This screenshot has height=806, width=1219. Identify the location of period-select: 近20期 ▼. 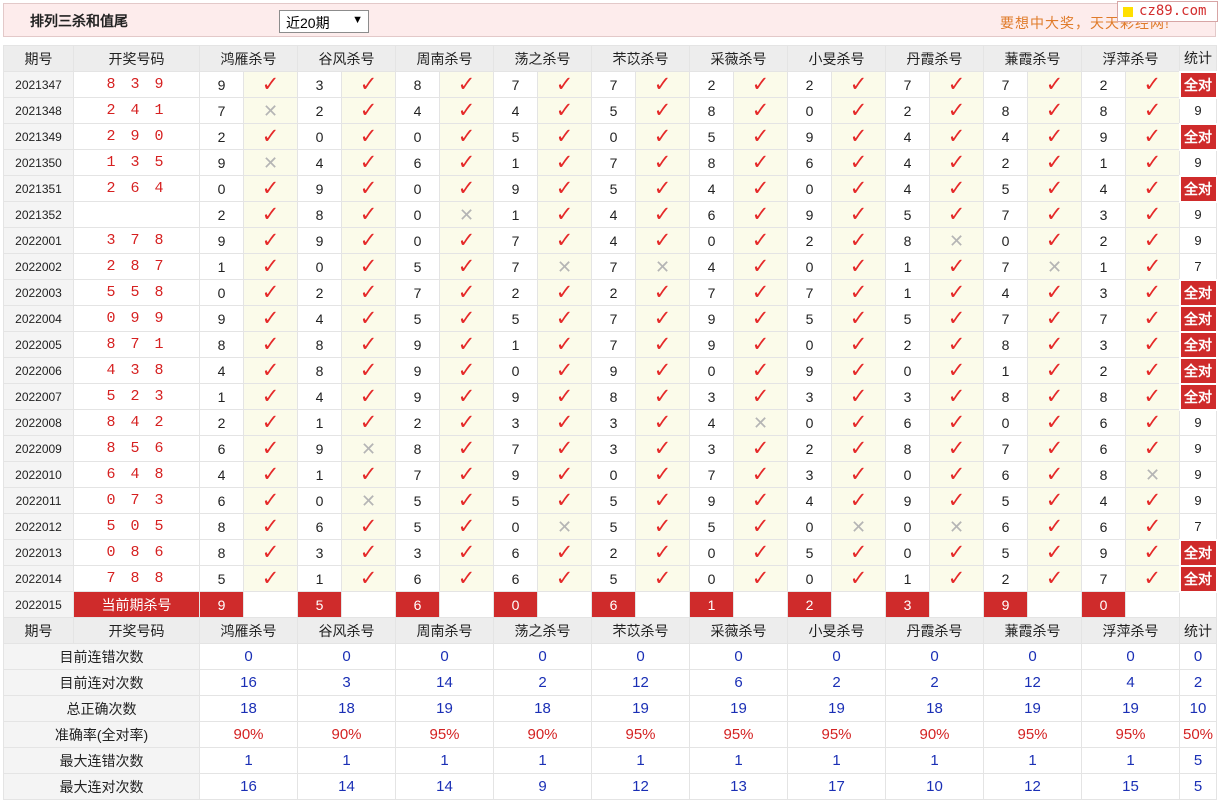
(324, 21).